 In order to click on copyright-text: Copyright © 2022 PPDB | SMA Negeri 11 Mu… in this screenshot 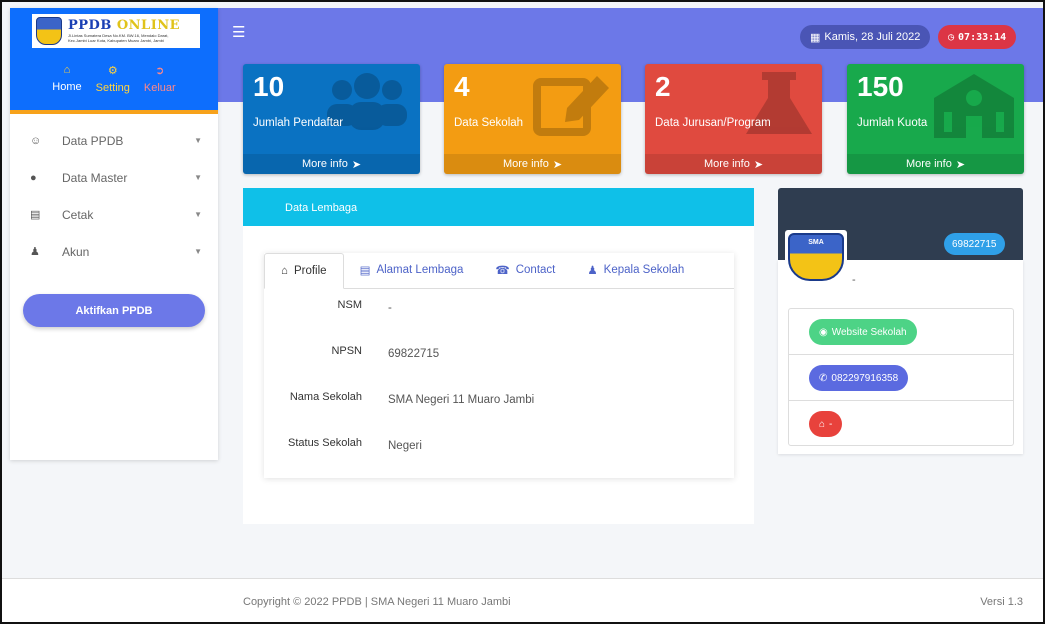, I will do `click(377, 602)`.